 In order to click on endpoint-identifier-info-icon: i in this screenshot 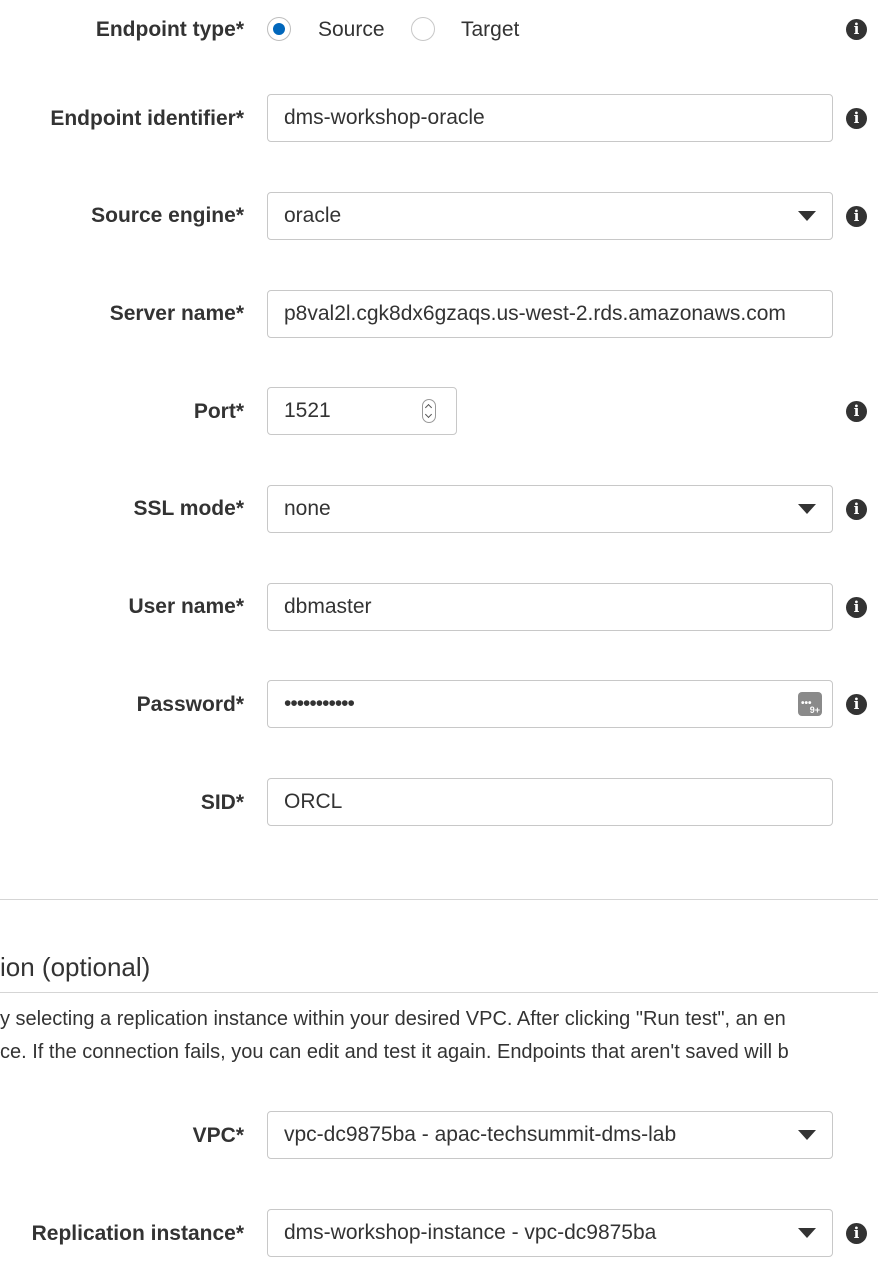, I will do `click(856, 118)`.